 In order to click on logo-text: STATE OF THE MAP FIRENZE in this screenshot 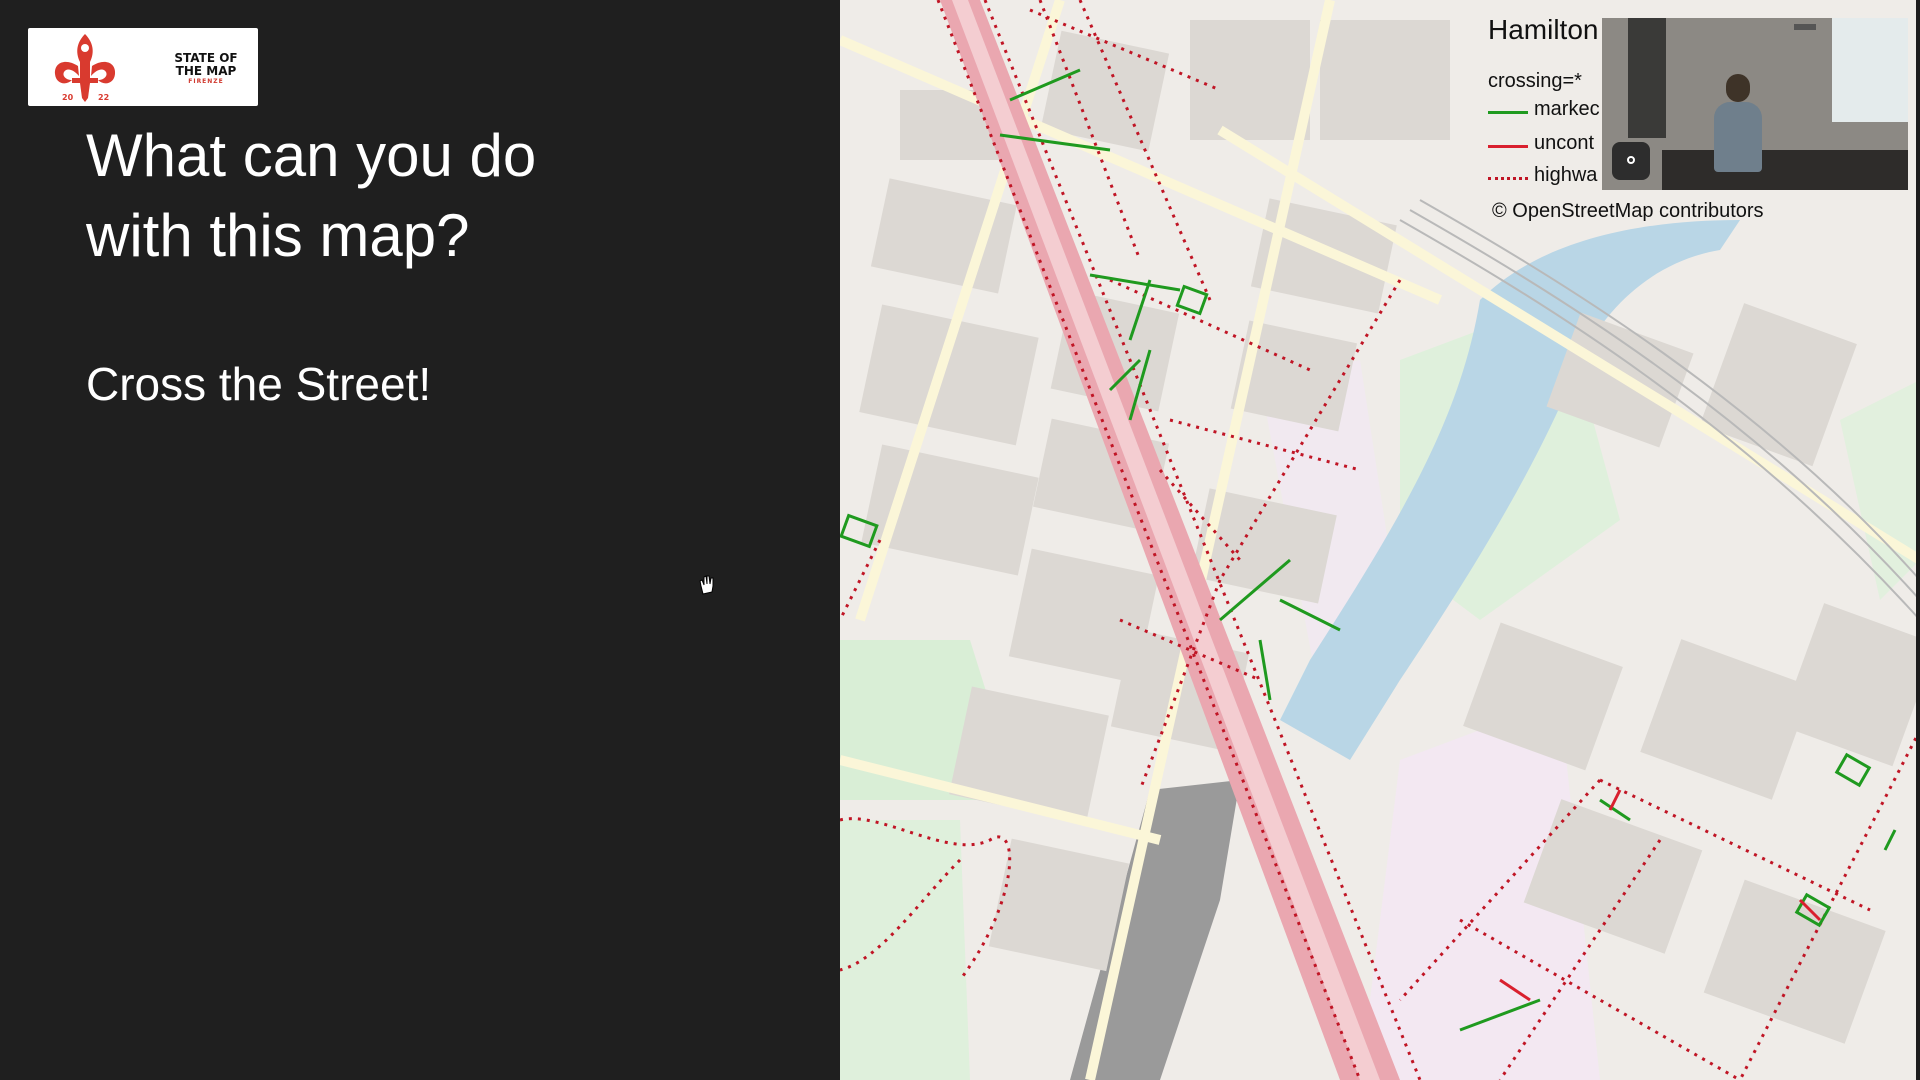, I will do `click(206, 69)`.